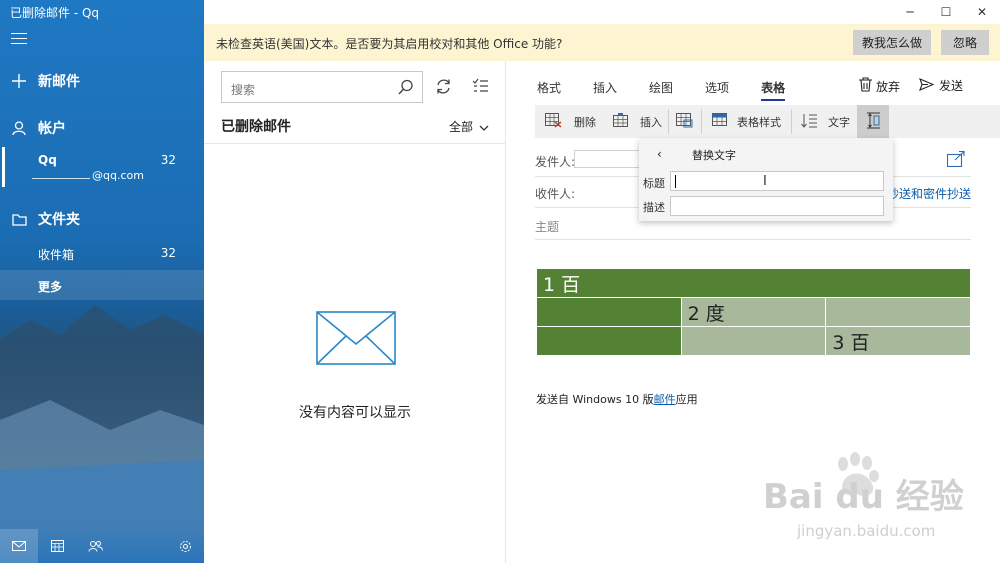 The image size is (1000, 563). Describe the element at coordinates (549, 87) in the screenshot. I see `tab-format: 格式` at that location.